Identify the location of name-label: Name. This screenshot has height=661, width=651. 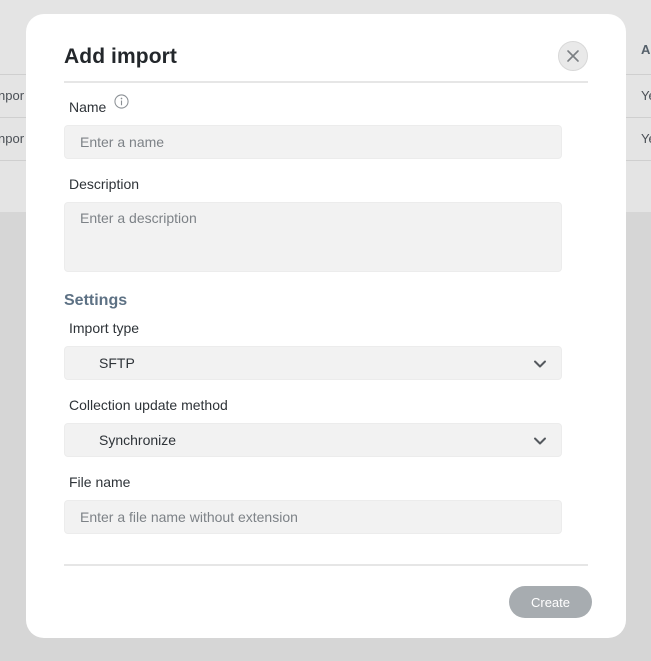
(88, 107).